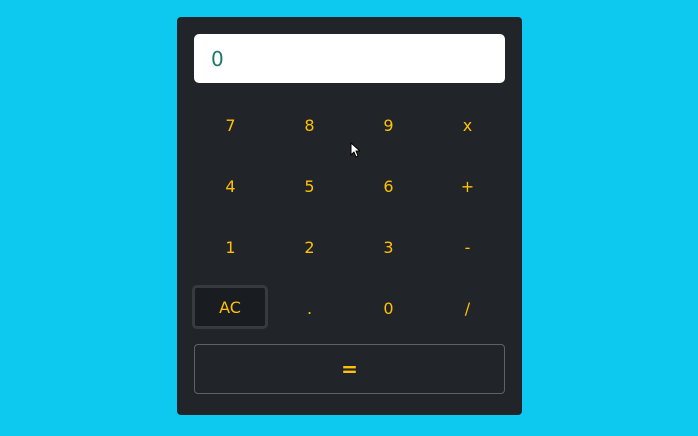 This screenshot has height=436, width=698. I want to click on key-7: 7, so click(230, 125).